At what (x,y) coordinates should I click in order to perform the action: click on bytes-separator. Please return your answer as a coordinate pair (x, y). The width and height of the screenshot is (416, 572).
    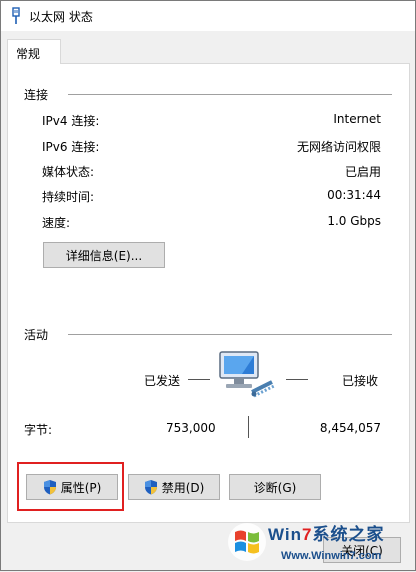
    Looking at the image, I should click on (248, 427).